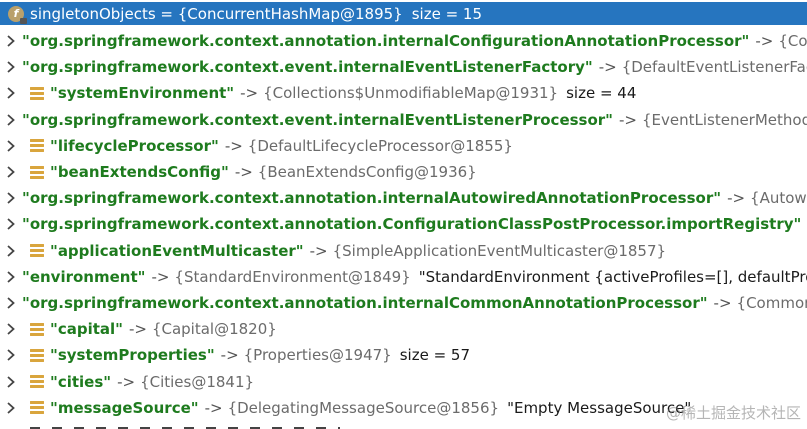 The image size is (807, 429). Describe the element at coordinates (23, 20) in the screenshot. I see `lock-icon` at that location.